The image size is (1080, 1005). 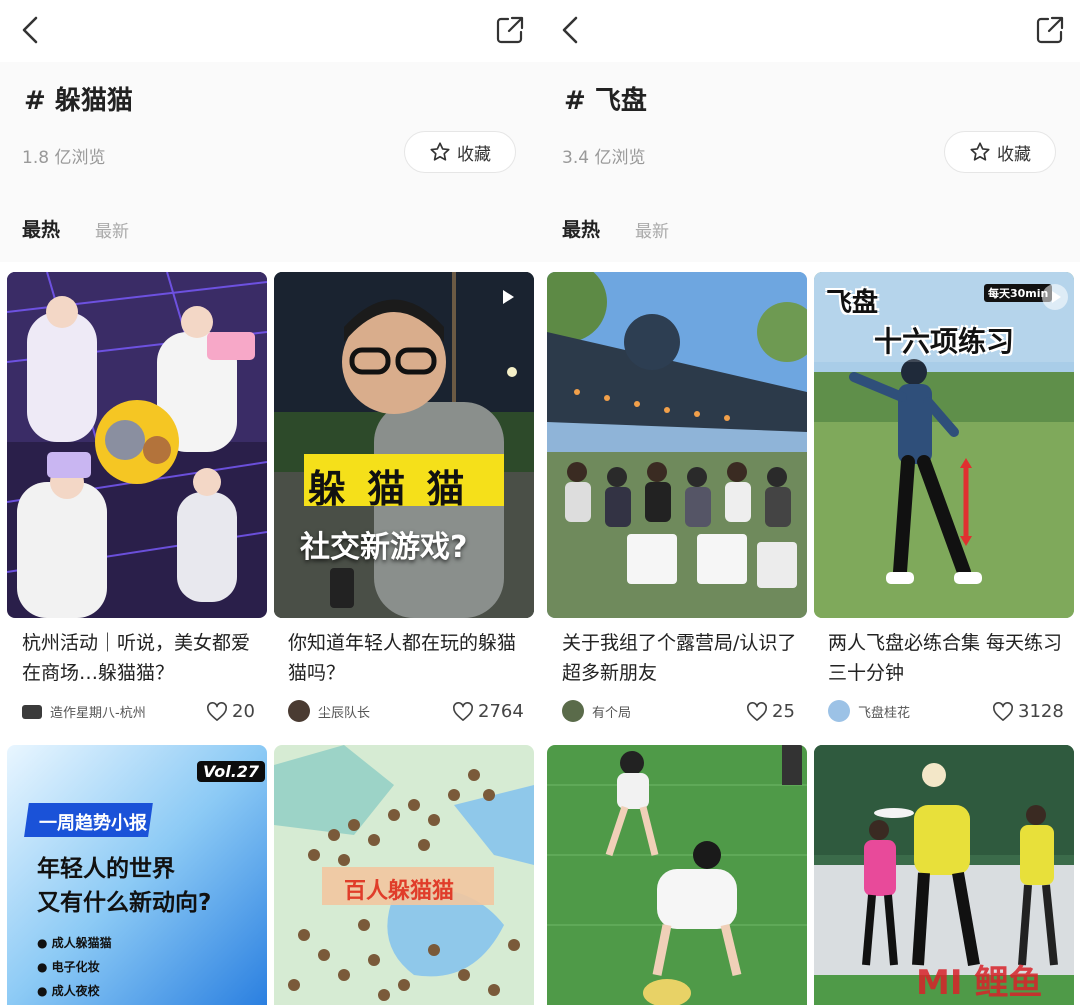 I want to click on like-count: 2764, so click(x=501, y=711).